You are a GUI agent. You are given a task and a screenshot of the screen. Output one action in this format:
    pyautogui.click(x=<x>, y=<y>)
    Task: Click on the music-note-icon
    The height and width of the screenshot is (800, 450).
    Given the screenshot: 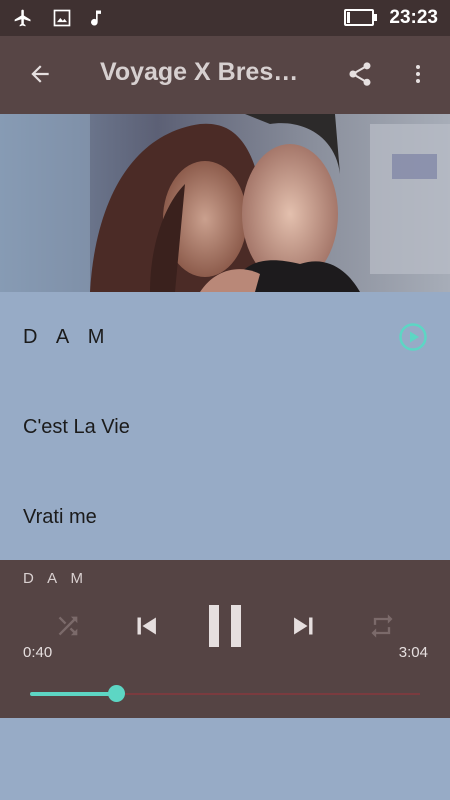 What is the action you would take?
    pyautogui.click(x=97, y=18)
    